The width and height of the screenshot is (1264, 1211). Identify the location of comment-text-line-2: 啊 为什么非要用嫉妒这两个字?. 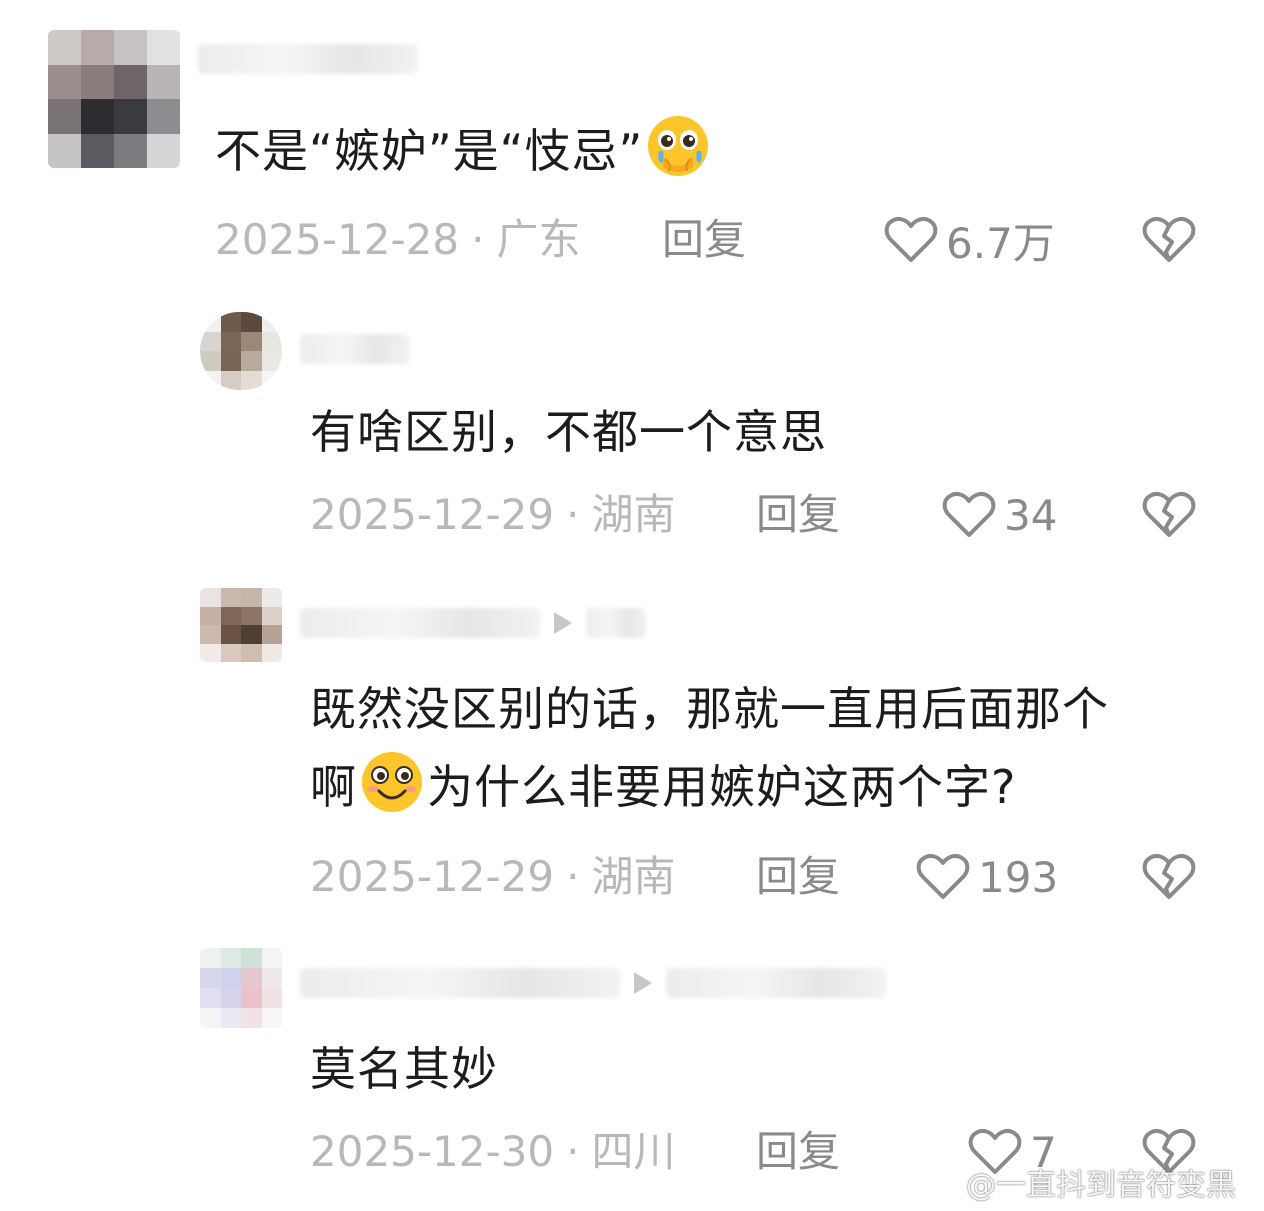
(760, 787).